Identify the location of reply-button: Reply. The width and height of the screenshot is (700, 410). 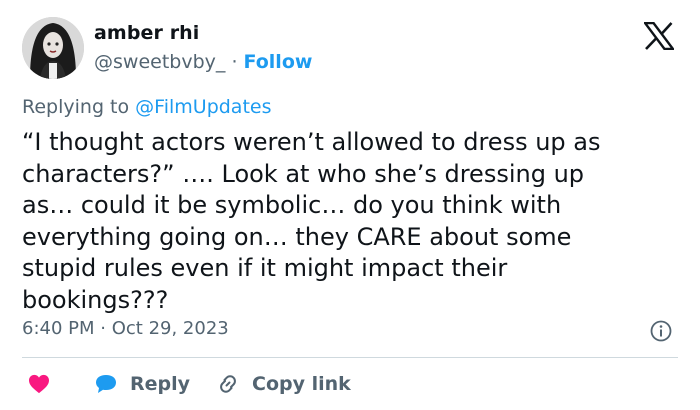
(142, 384).